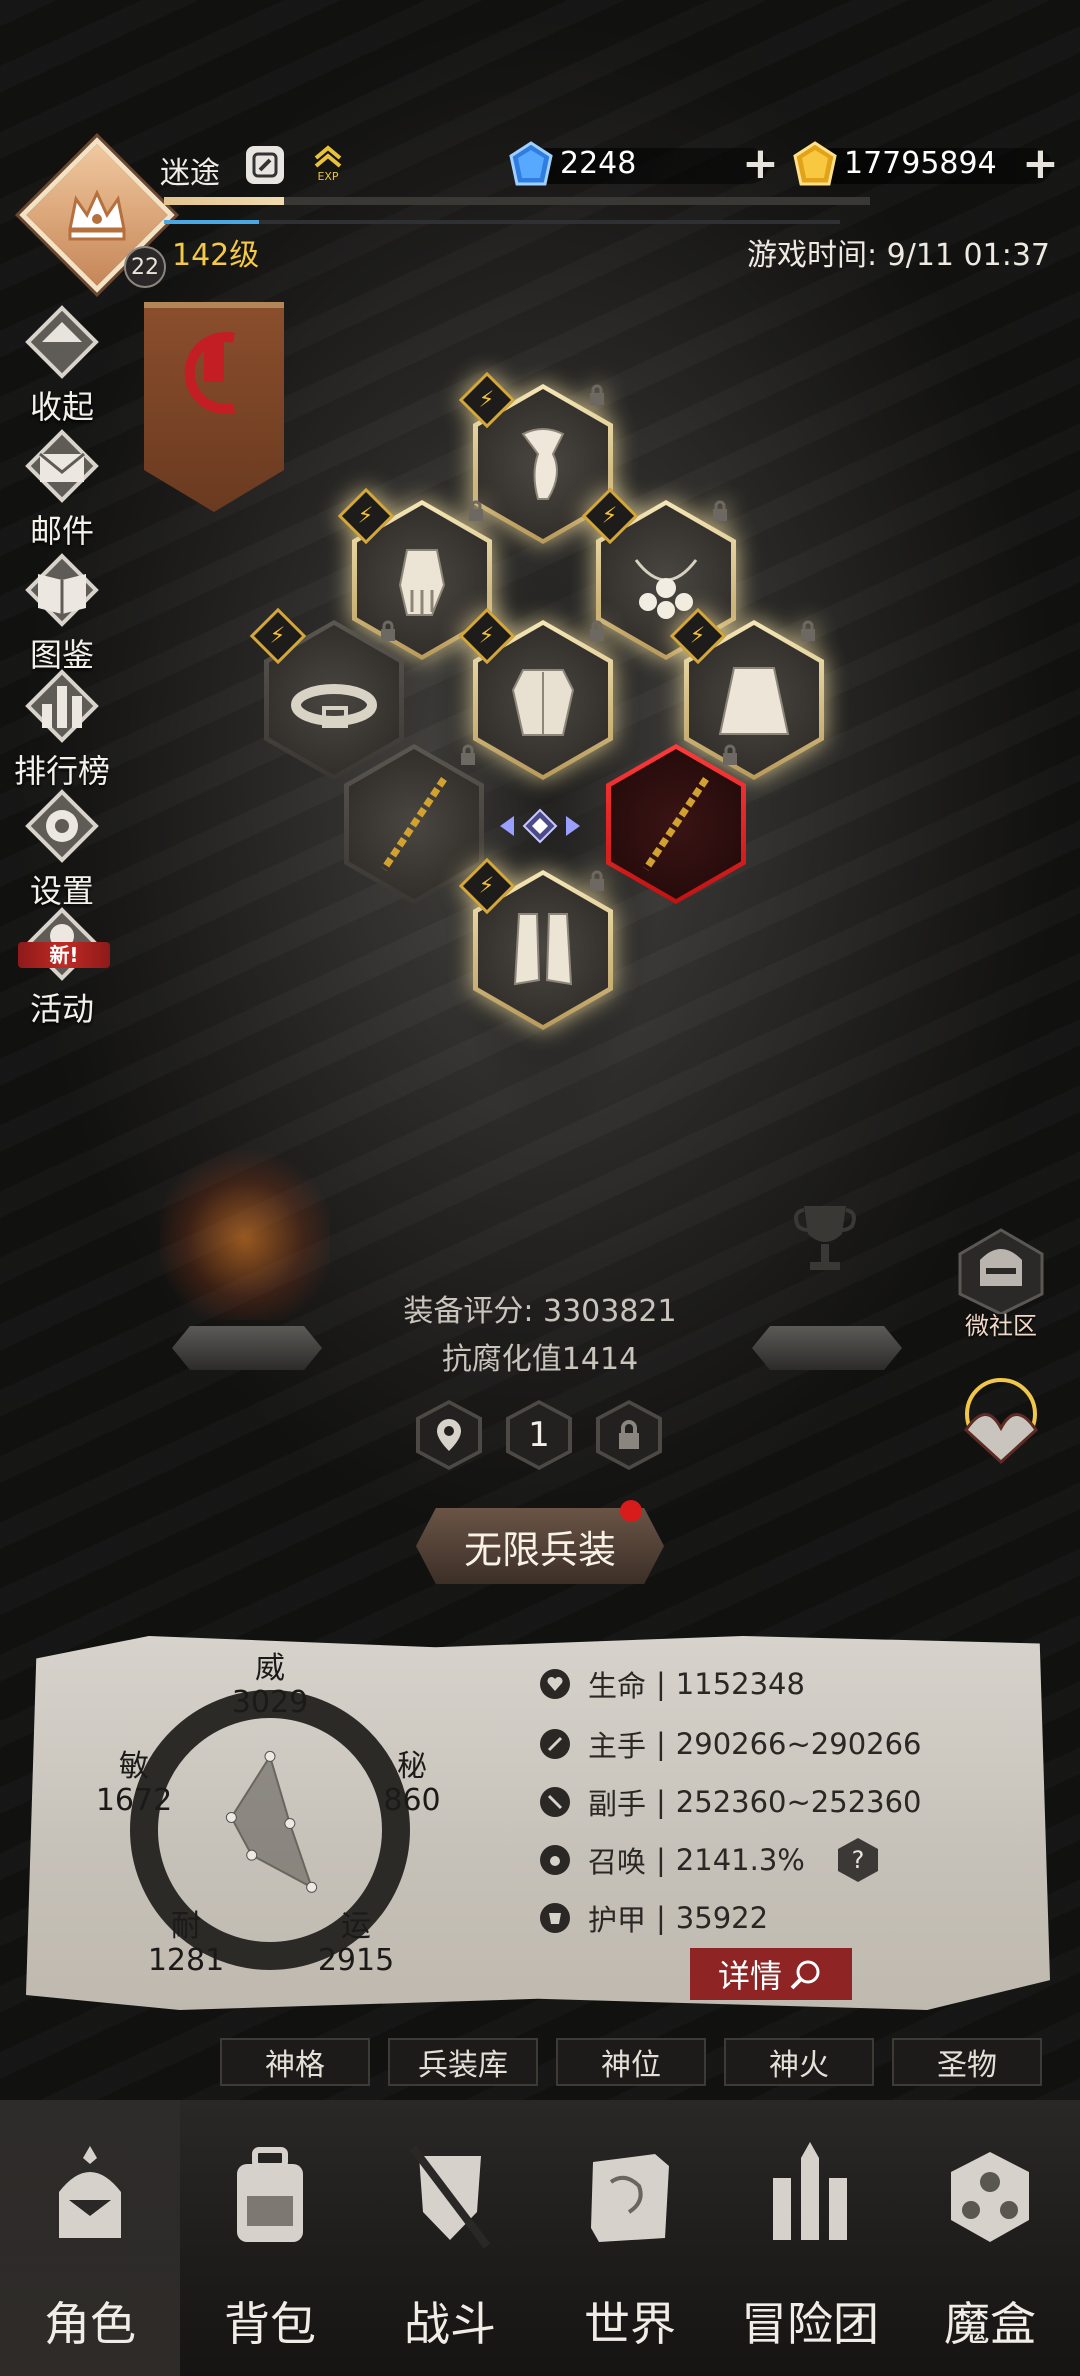  I want to click on equip-slot-chest: ⚡, so click(535, 693).